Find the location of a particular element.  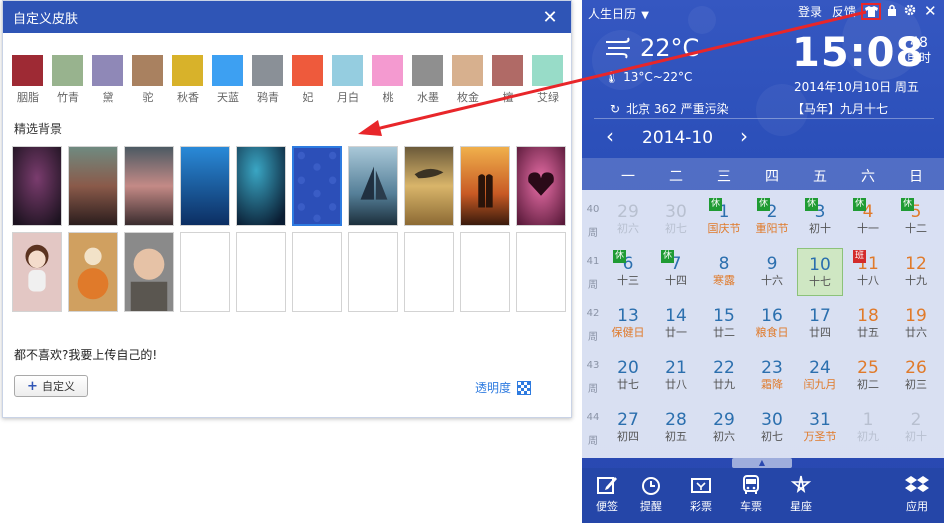

calendar-day: 13 保健日 is located at coordinates (628, 324).